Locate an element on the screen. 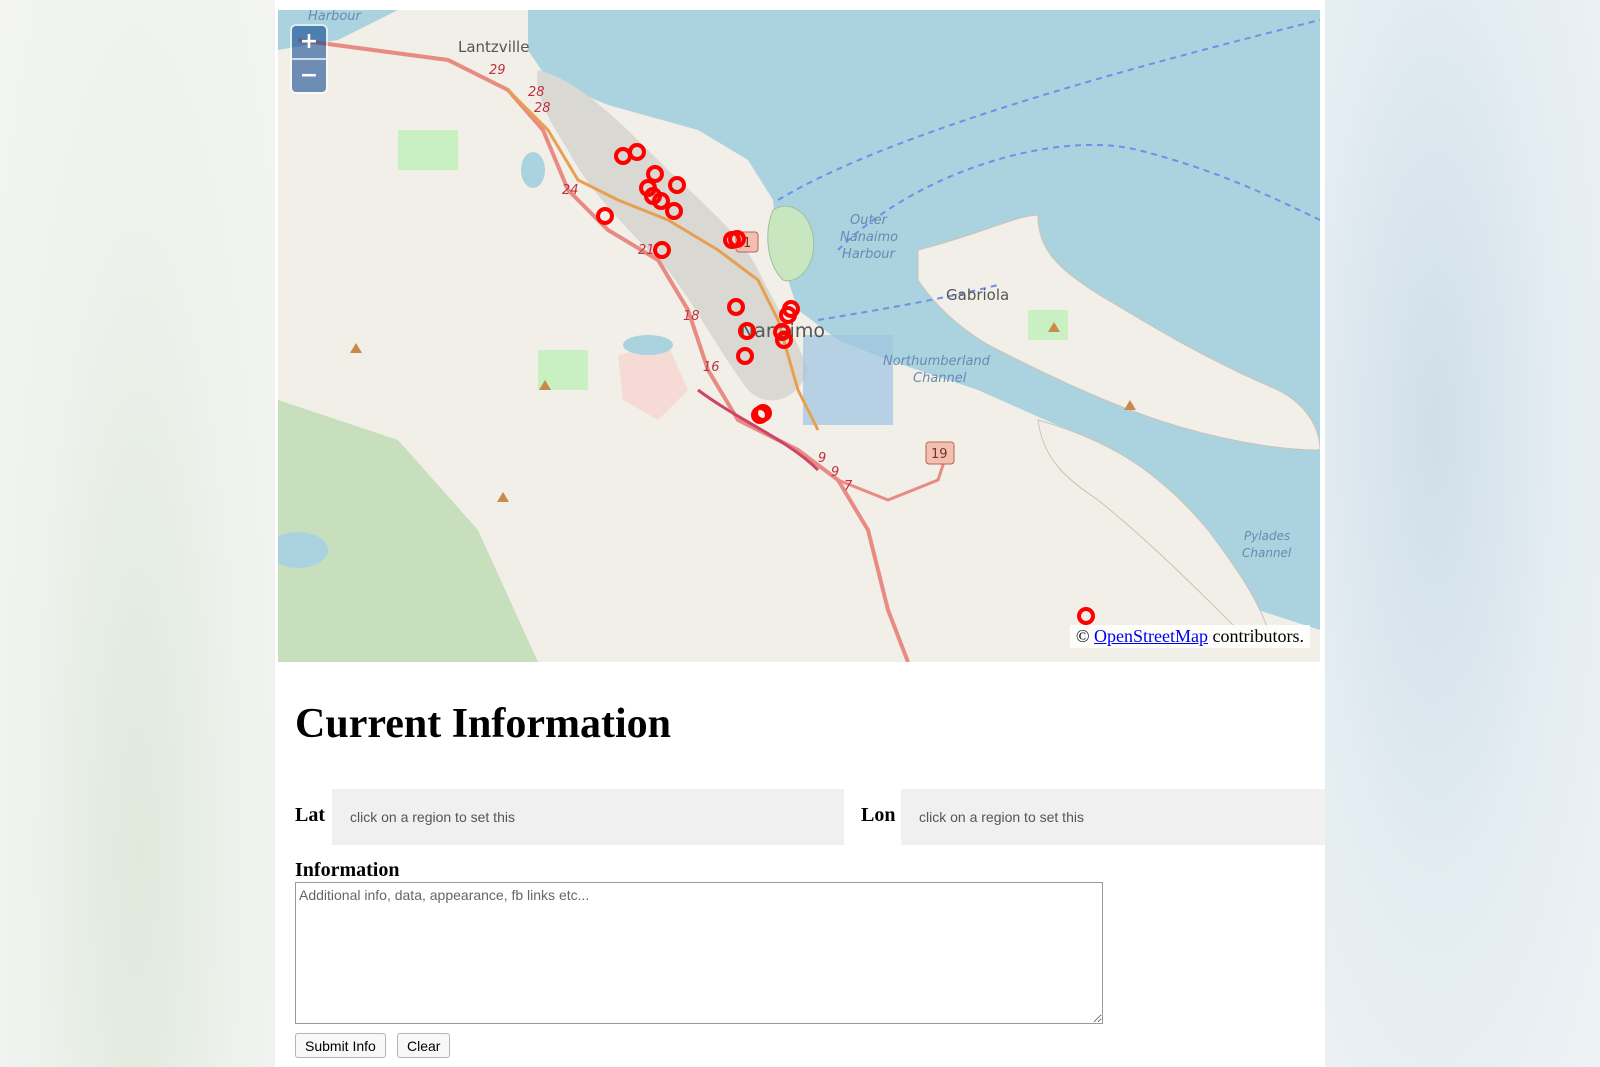 Image resolution: width=1600 pixels, height=1067 pixels. route-label: 21 is located at coordinates (646, 250).